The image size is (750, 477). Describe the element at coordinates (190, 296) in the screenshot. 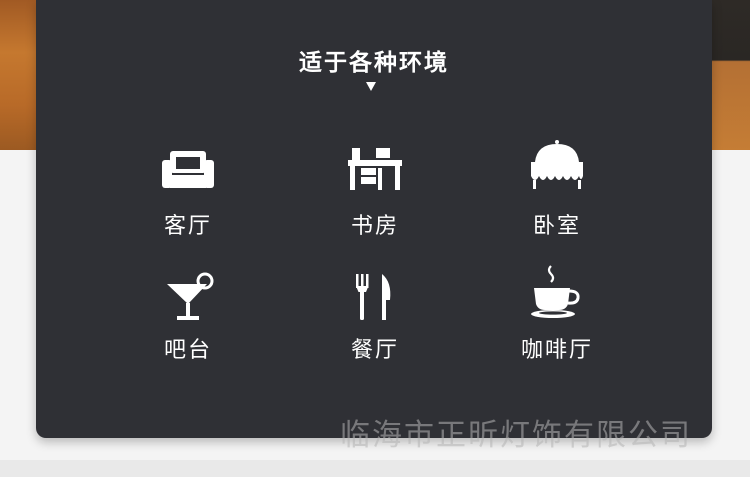

I see `cocktail-glass-icon` at that location.